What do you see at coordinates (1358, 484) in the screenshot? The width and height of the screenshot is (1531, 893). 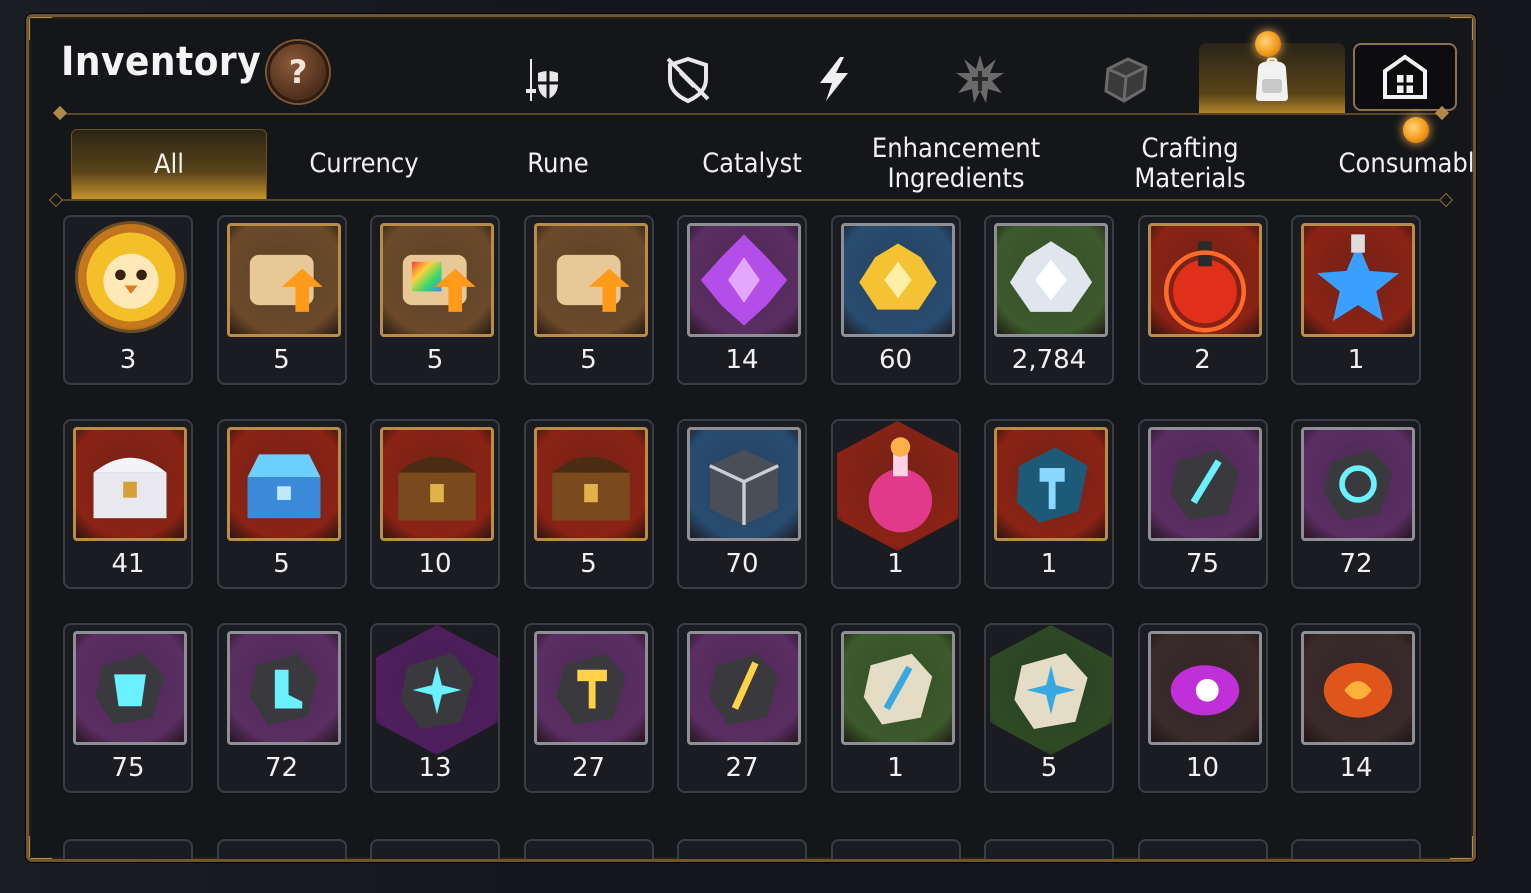 I see `swirl-rune-icon` at bounding box center [1358, 484].